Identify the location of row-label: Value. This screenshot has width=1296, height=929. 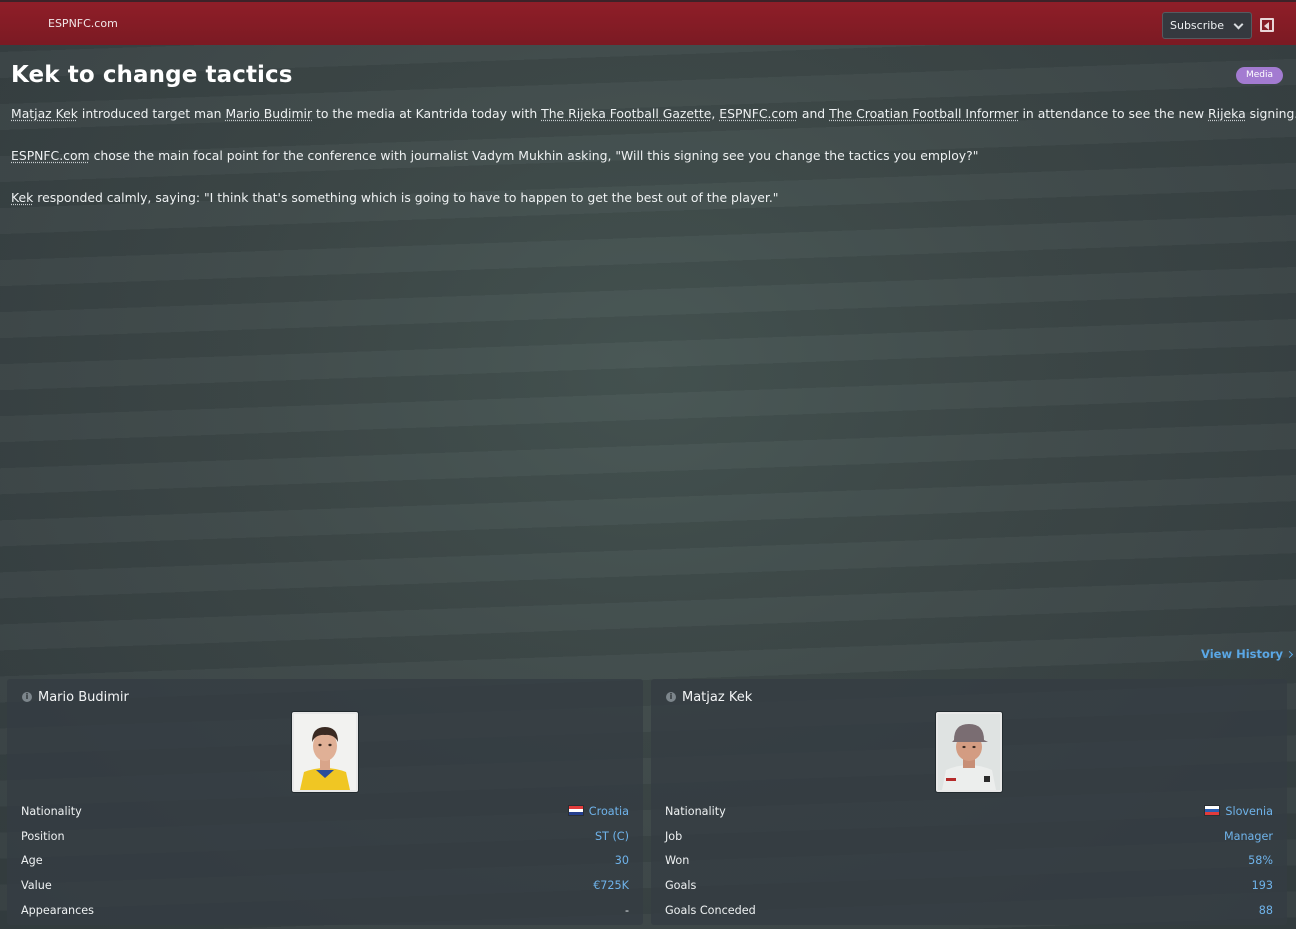
(36, 885).